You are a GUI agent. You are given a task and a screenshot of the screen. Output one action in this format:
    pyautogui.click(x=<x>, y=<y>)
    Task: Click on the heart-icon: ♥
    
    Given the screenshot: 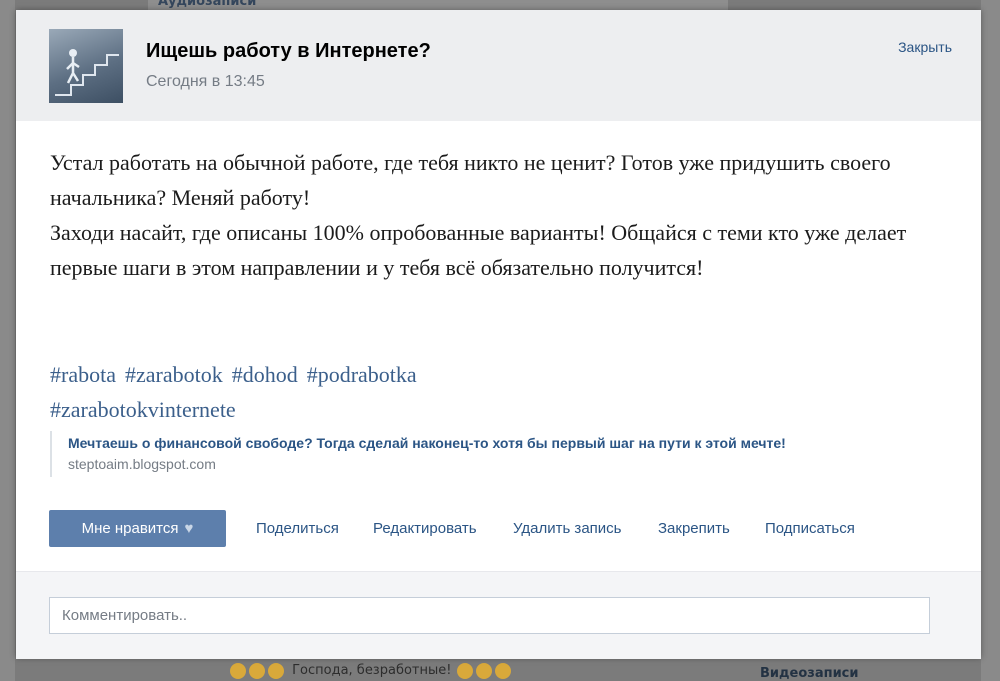 What is the action you would take?
    pyautogui.click(x=189, y=528)
    